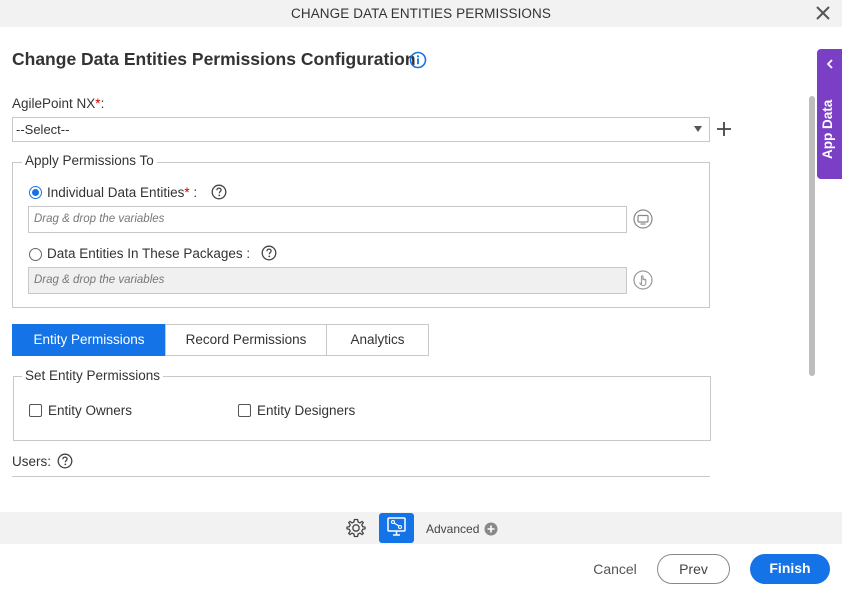 Image resolution: width=842 pixels, height=595 pixels. I want to click on plus-icon, so click(724, 129).